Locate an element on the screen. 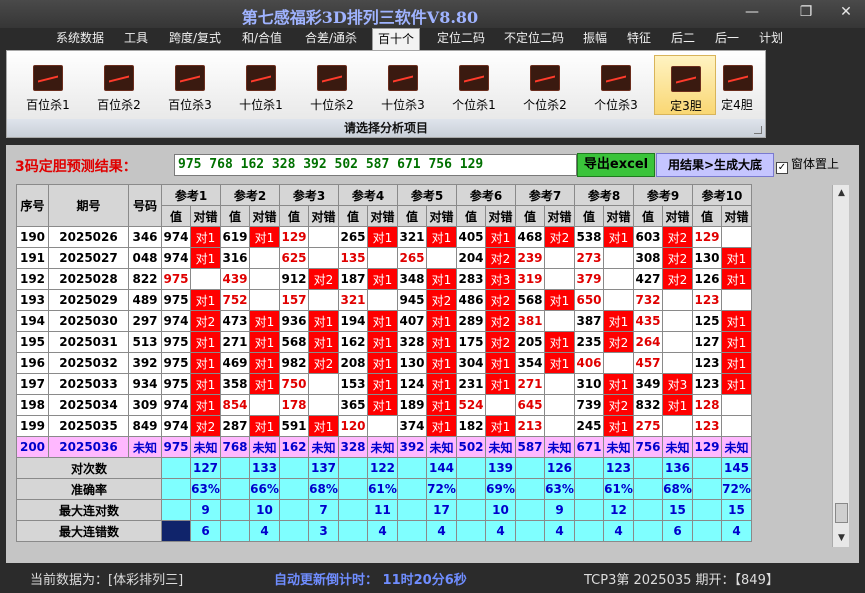  scroll-thumb is located at coordinates (841, 513).